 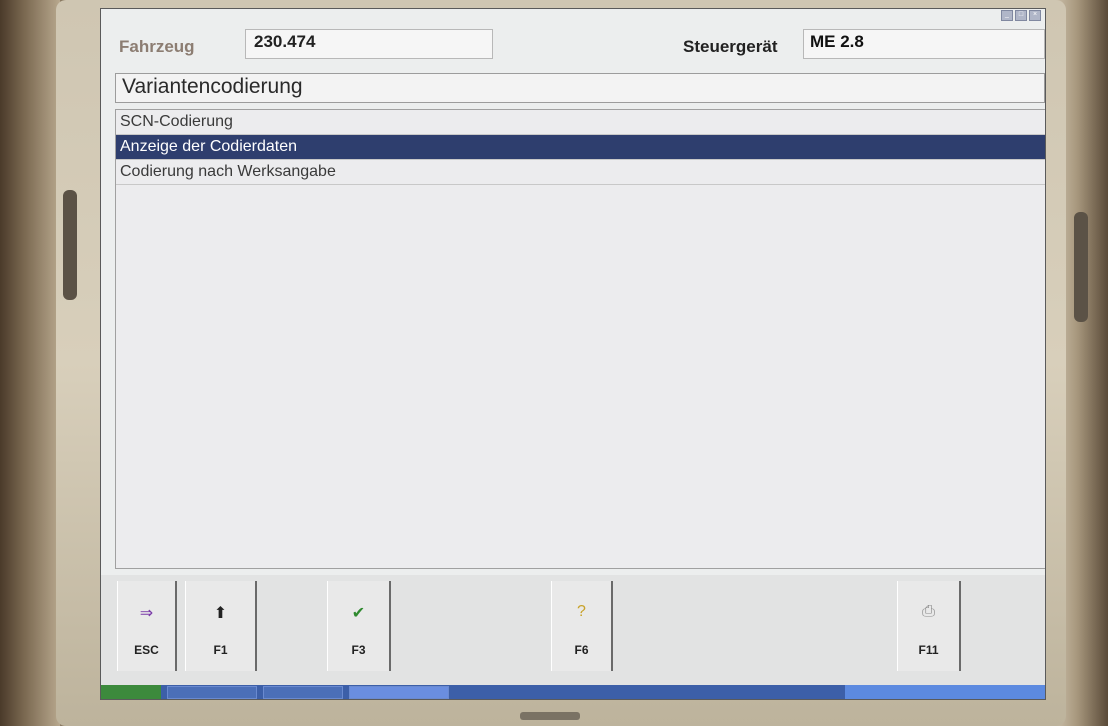 I want to click on header: Fahrzeug 230.474 Steuergerät ME 2.8, so click(x=573, y=45).